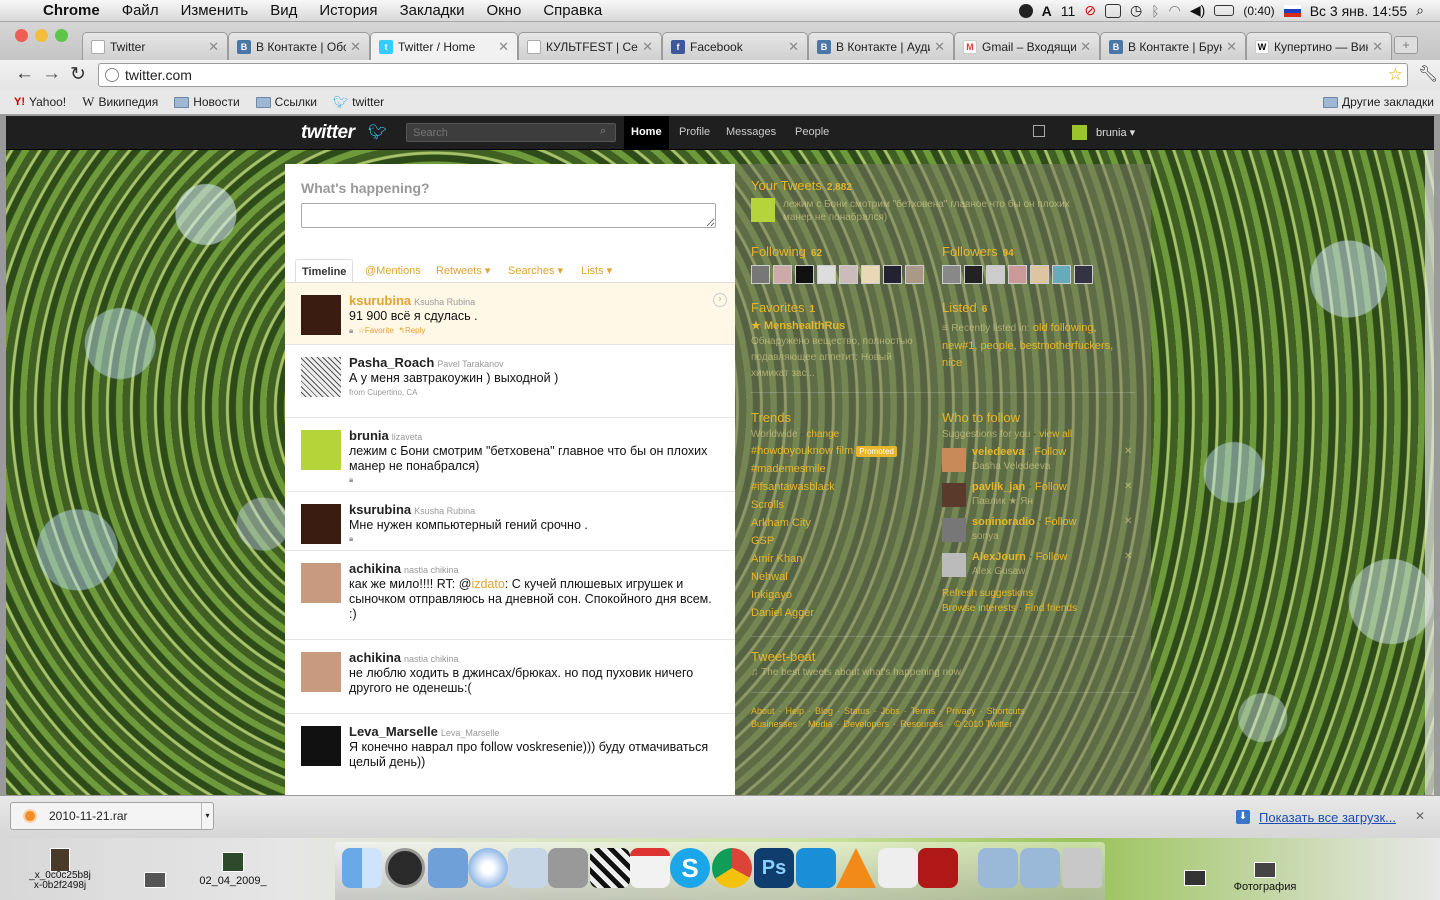 The height and width of the screenshot is (900, 1440). I want to click on tweet-username: brunia, so click(369, 435).